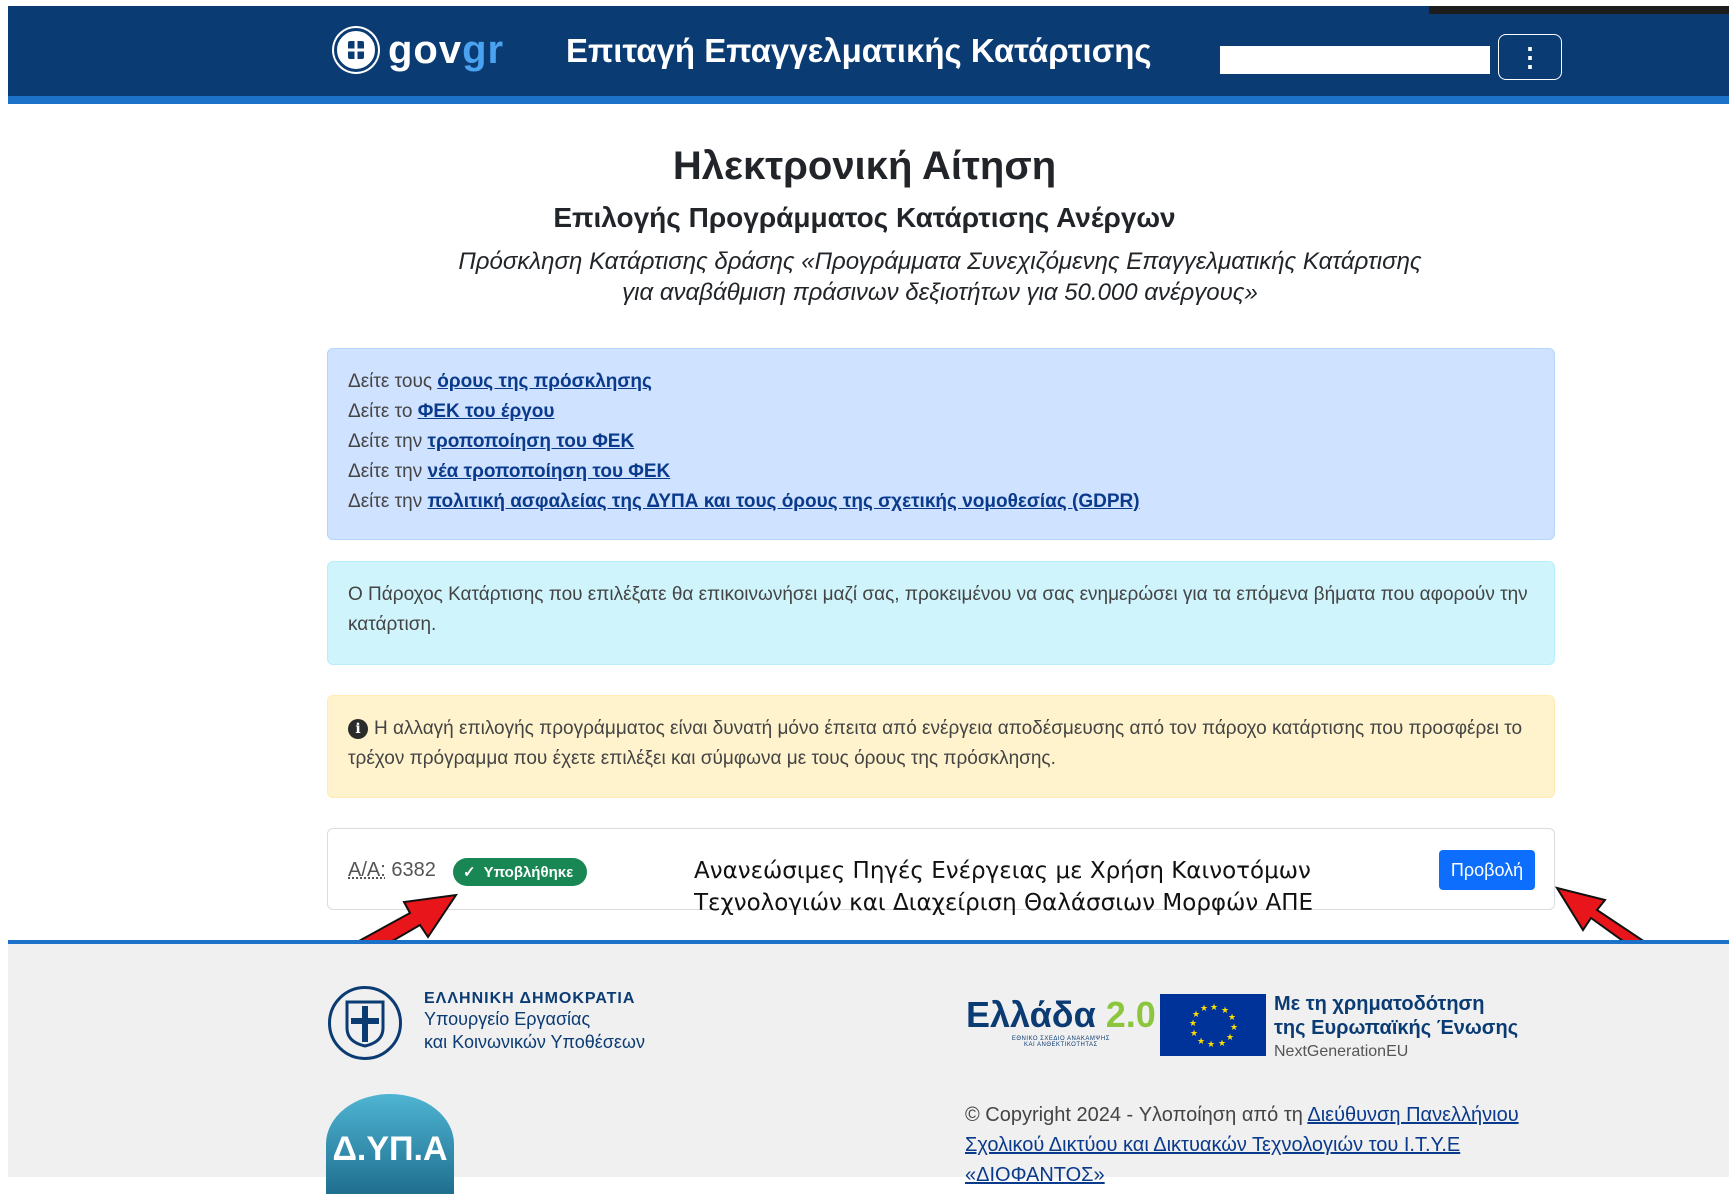  What do you see at coordinates (1341, 1051) in the screenshot?
I see `eu-line-3: NextGenerationEU` at bounding box center [1341, 1051].